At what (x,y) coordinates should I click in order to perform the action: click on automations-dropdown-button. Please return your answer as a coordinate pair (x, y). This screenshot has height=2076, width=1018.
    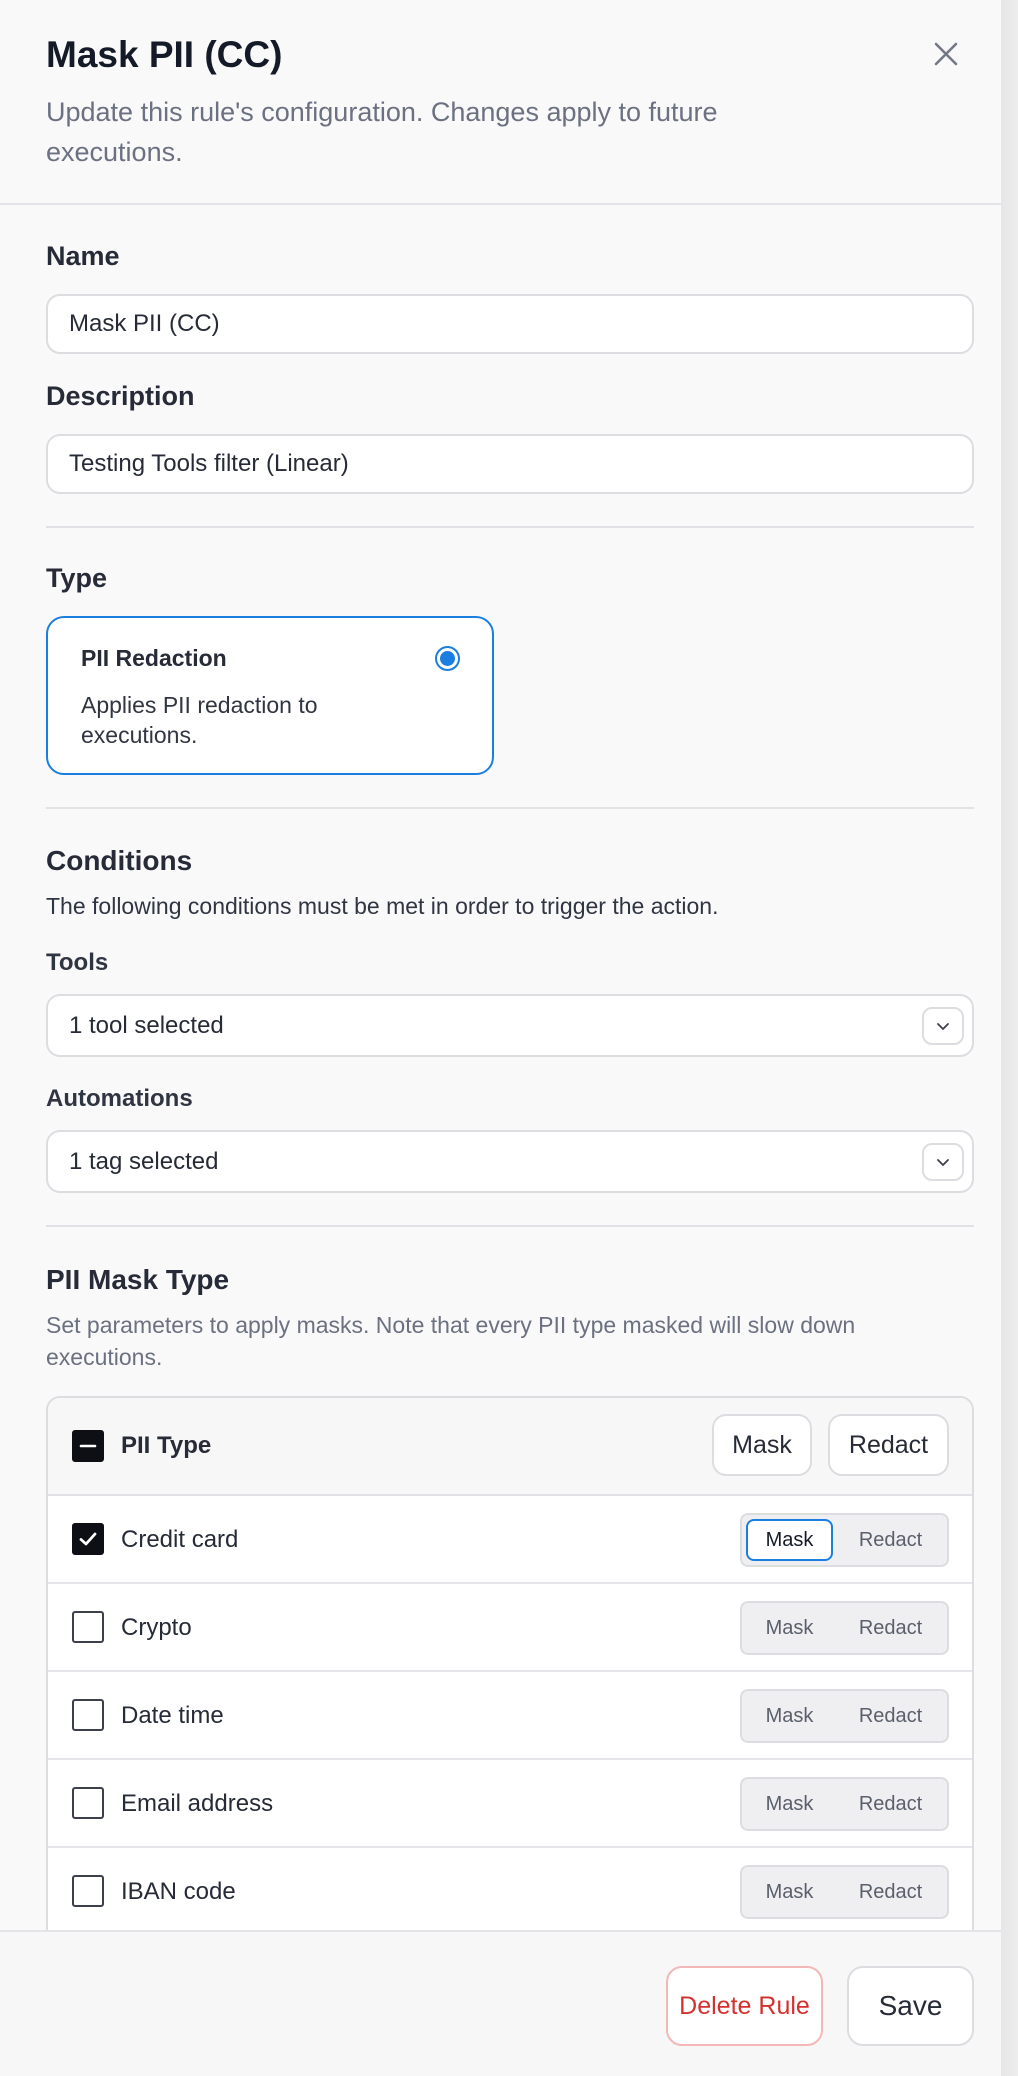
    Looking at the image, I should click on (943, 1162).